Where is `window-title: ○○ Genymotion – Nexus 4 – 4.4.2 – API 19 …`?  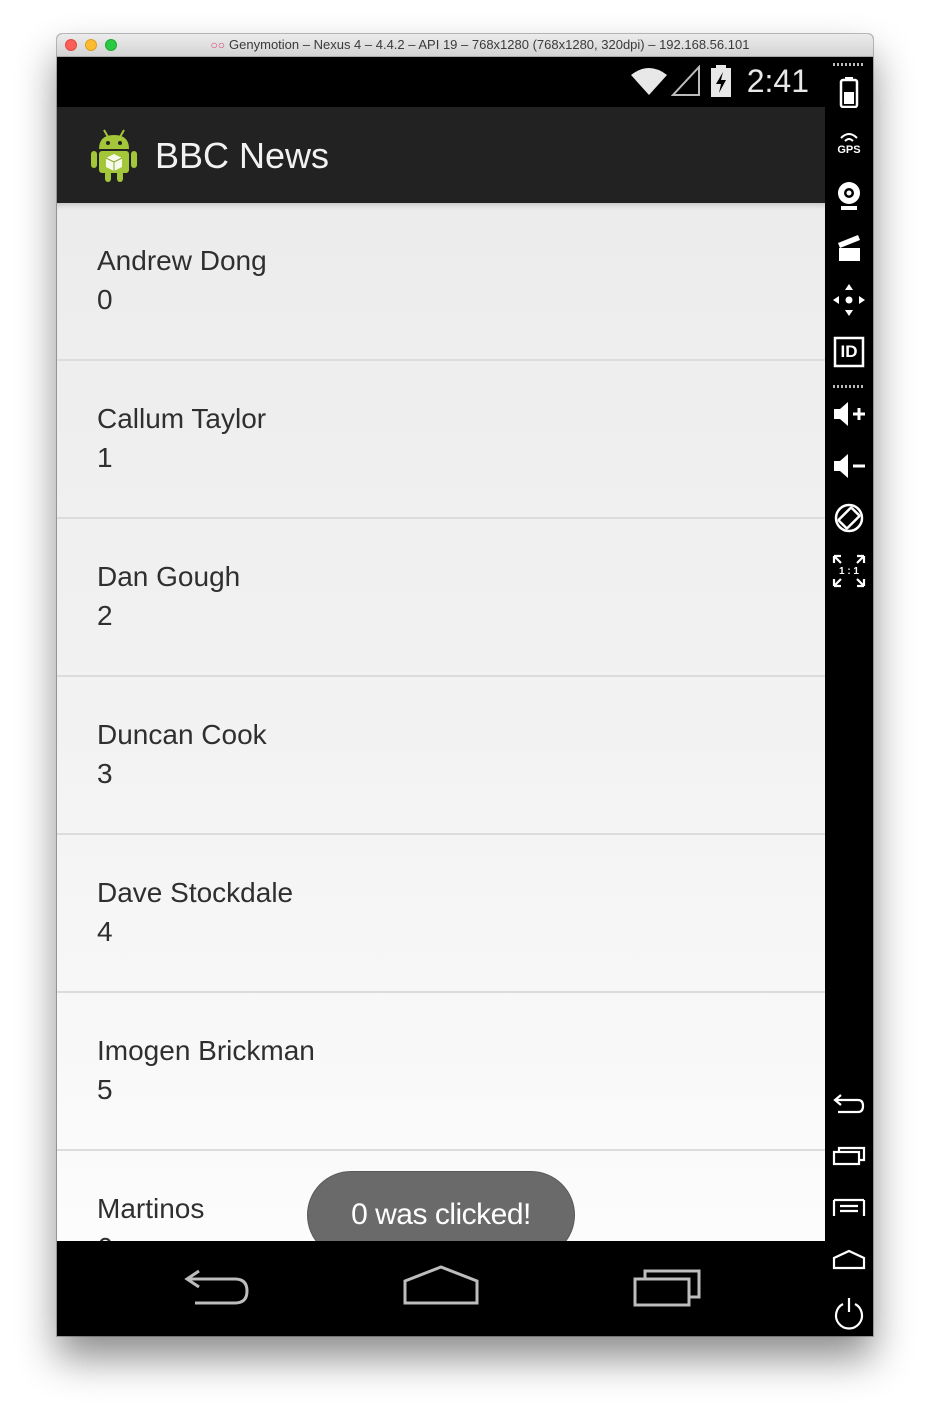 window-title: ○○ Genymotion – Nexus 4 – 4.4.2 – API 19 … is located at coordinates (465, 44).